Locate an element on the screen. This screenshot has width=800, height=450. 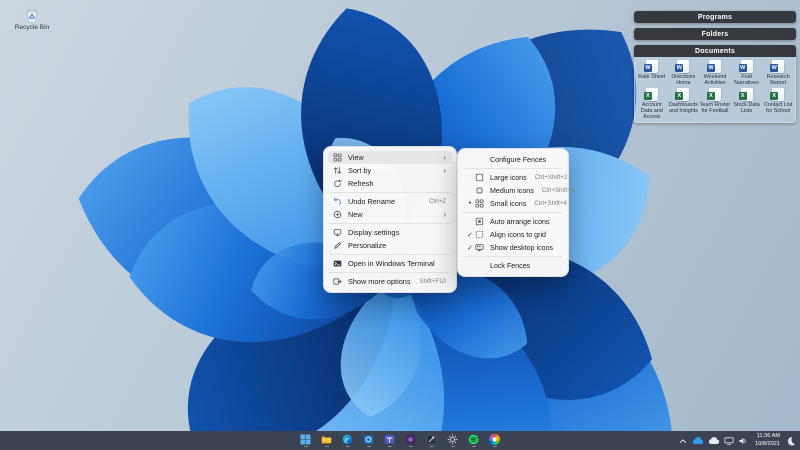
menu-item-refresh: Refresh is located at coordinates (390, 183).